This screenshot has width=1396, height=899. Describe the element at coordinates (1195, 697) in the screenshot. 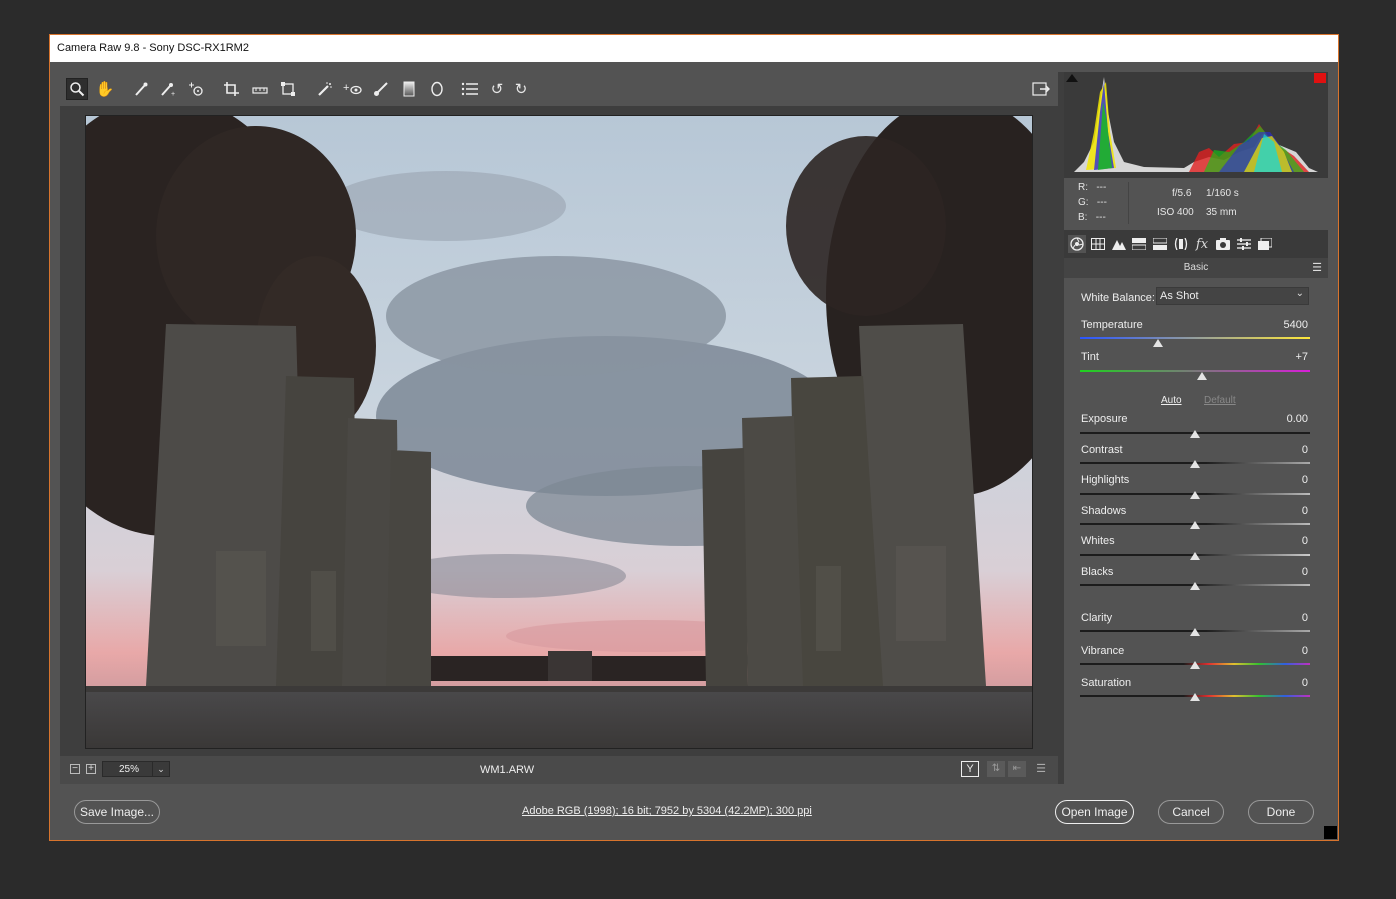

I see `saturation-slider-thumb` at that location.